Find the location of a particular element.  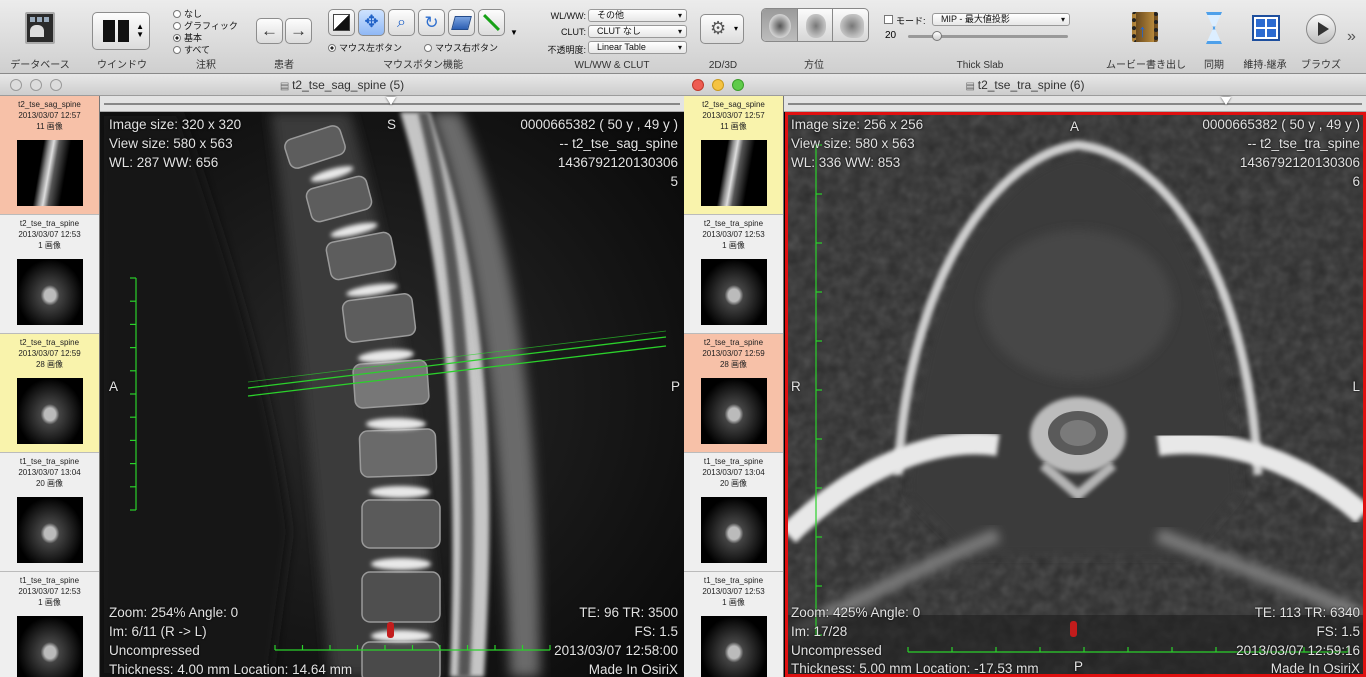

window-layout-button: ▲ ▼ is located at coordinates (121, 31).